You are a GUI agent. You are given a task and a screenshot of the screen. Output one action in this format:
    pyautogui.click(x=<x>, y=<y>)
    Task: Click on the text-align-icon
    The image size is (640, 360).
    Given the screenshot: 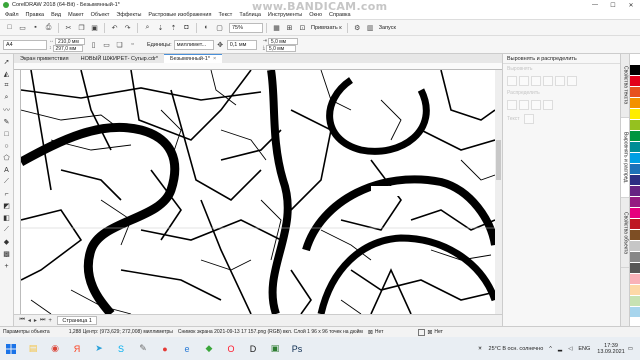 What is the action you would take?
    pyautogui.click(x=528, y=119)
    